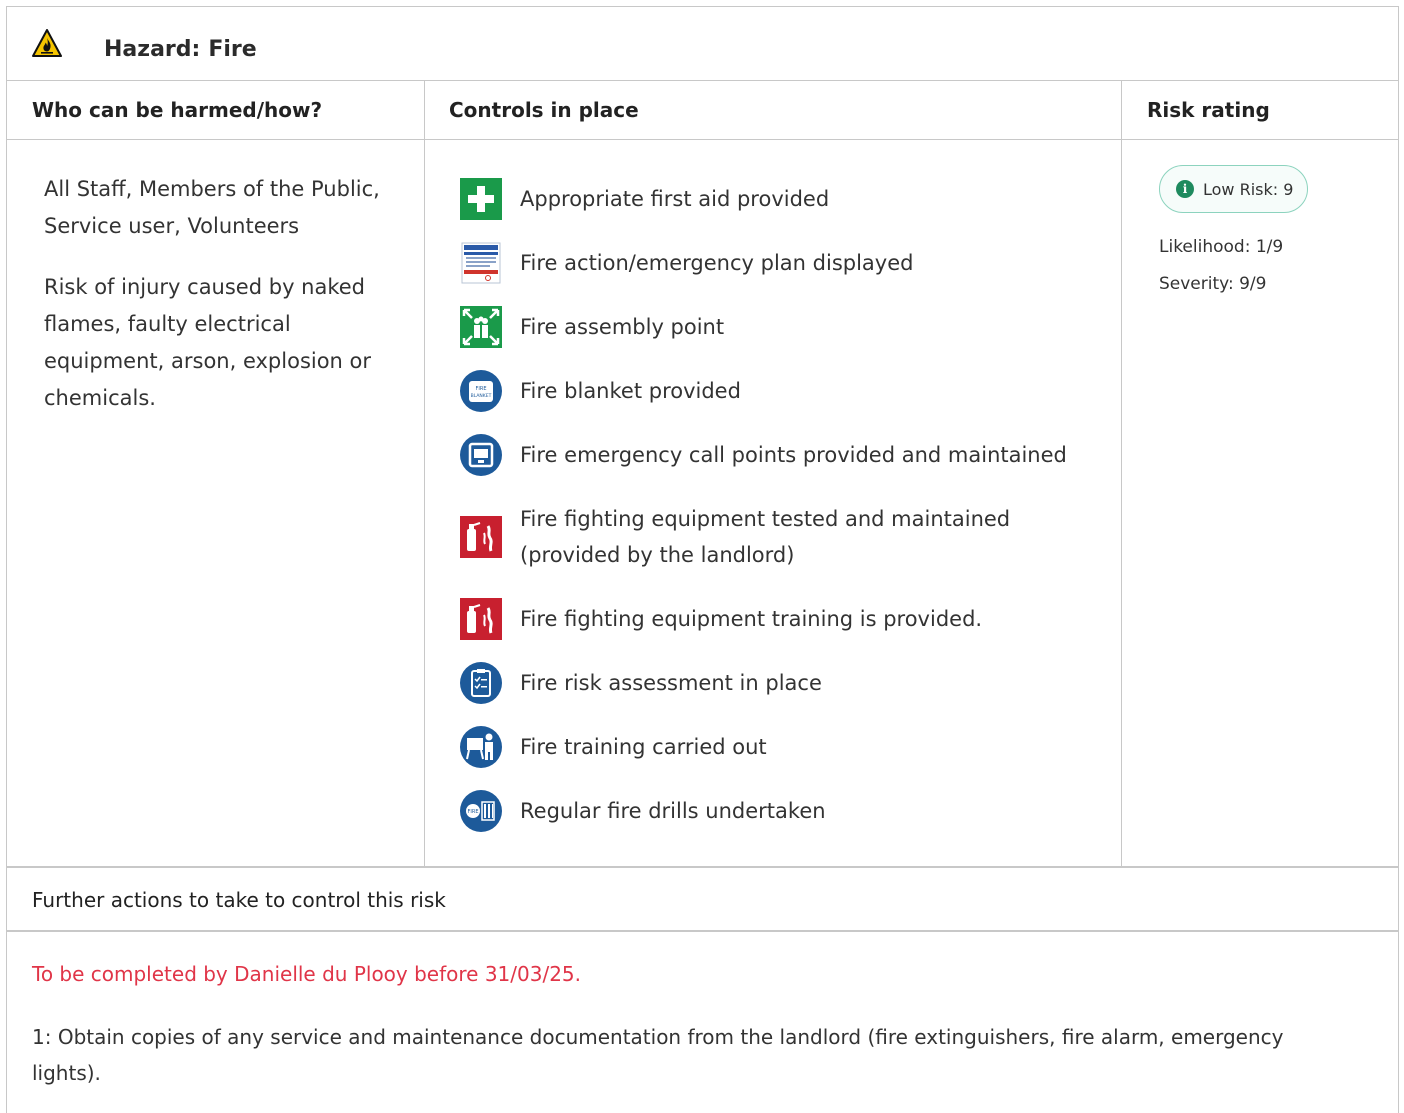 This screenshot has height=1113, width=1404. What do you see at coordinates (177, 110) in the screenshot?
I see `column-header-who: Who can be harmed/how?` at bounding box center [177, 110].